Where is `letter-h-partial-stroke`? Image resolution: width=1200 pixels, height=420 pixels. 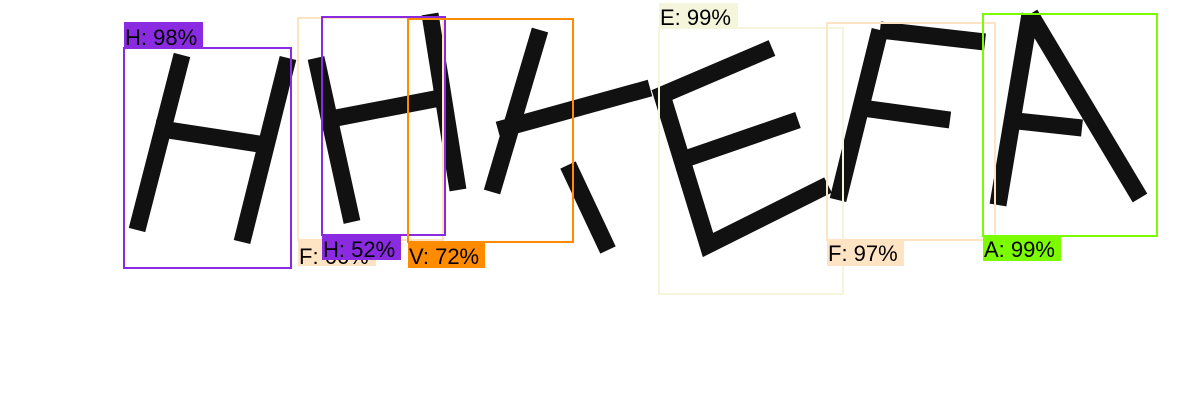 letter-h-partial-stroke is located at coordinates (374, 140).